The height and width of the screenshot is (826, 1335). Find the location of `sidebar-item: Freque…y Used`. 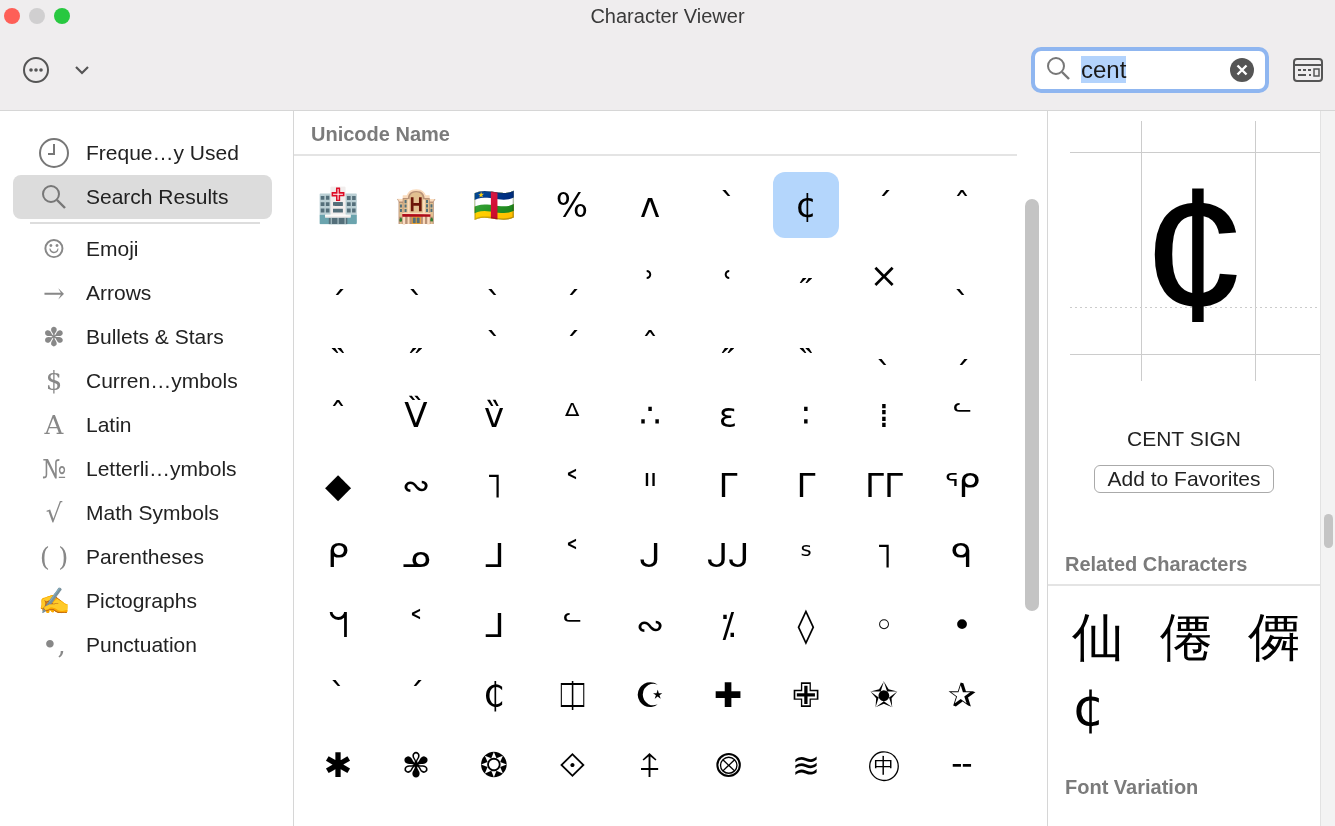

sidebar-item: Freque…y Used is located at coordinates (142, 153).